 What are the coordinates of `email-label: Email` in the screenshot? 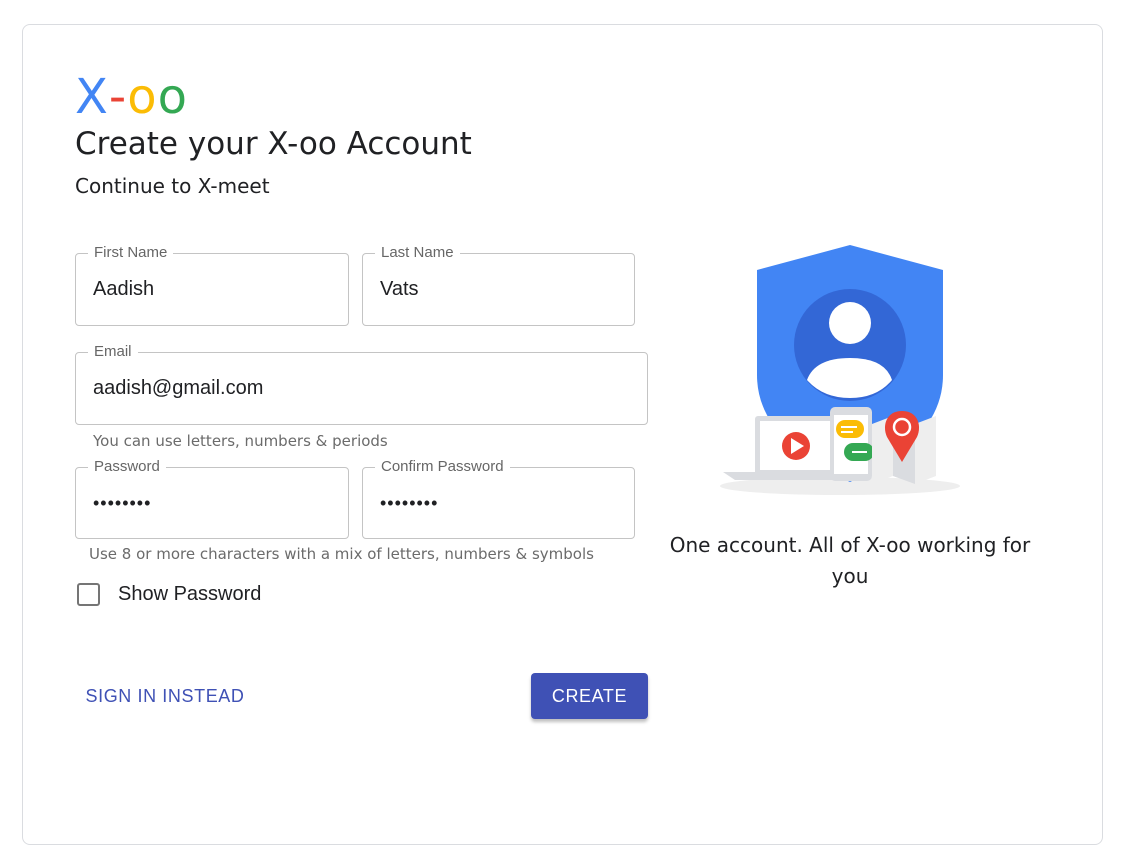 It's located at (113, 352).